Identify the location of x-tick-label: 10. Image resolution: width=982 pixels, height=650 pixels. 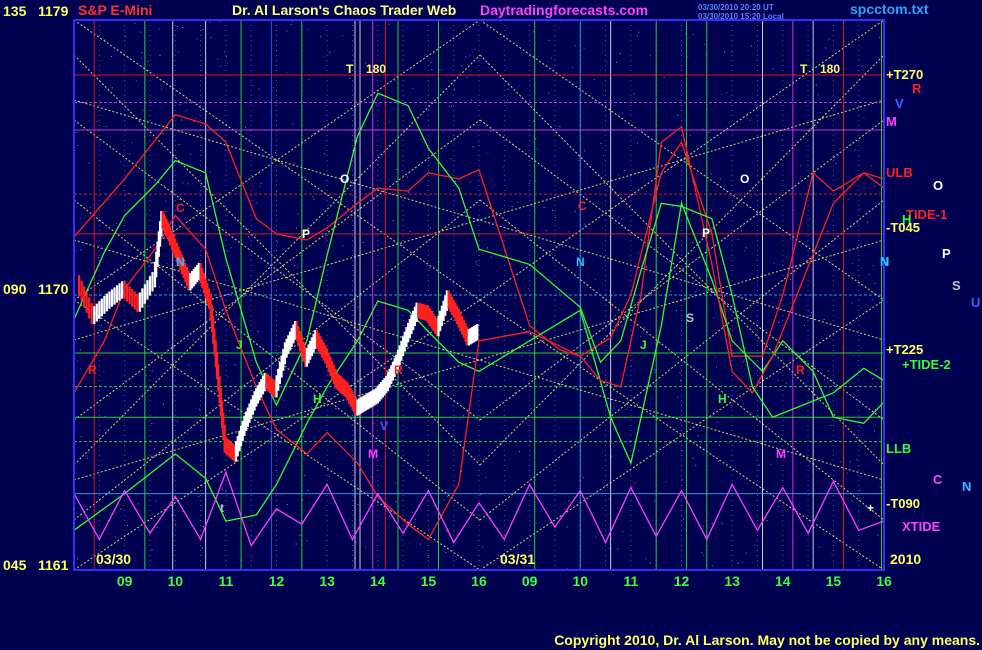
(175, 581).